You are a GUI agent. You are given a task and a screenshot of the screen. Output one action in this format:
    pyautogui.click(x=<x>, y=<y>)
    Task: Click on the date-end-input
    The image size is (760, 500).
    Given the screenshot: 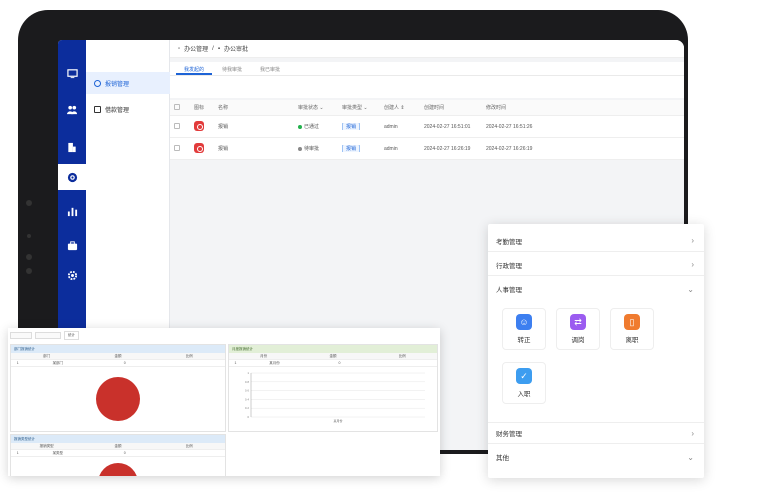 What is the action you would take?
    pyautogui.click(x=48, y=335)
    